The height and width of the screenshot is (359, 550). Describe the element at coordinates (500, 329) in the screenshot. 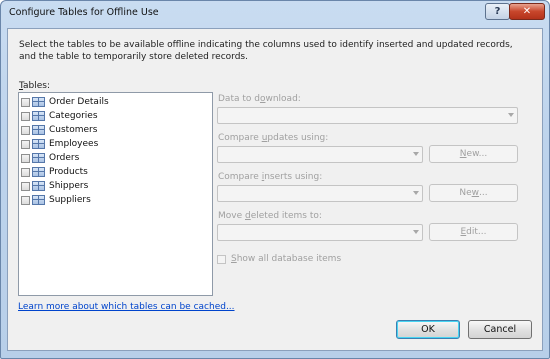

I see `cancel-button: Cancel` at that location.